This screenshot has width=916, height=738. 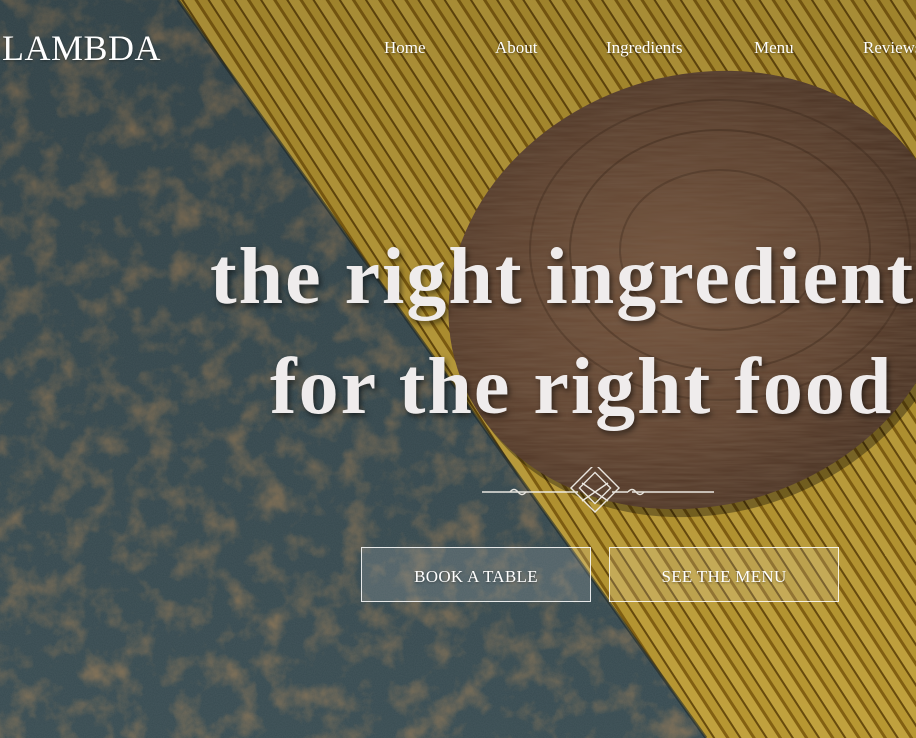 I want to click on hero-headline-line-2: for the right food, so click(x=582, y=387).